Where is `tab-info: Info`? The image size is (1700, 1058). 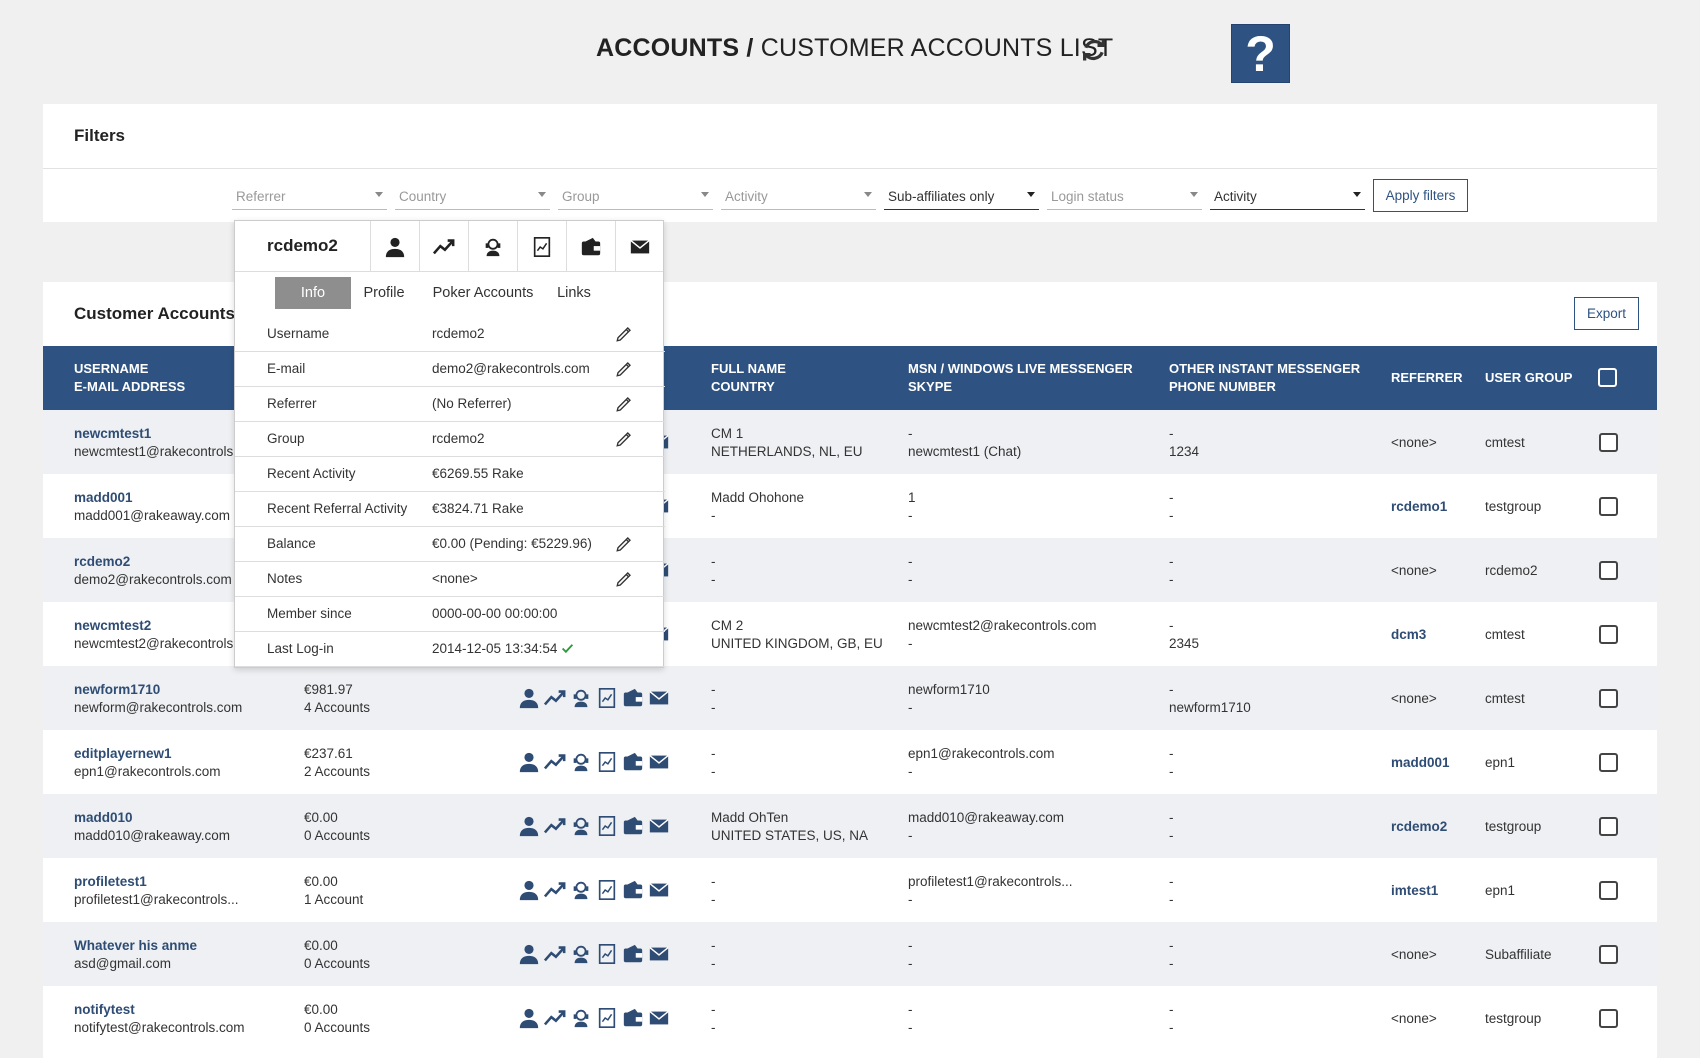 tab-info: Info is located at coordinates (313, 293).